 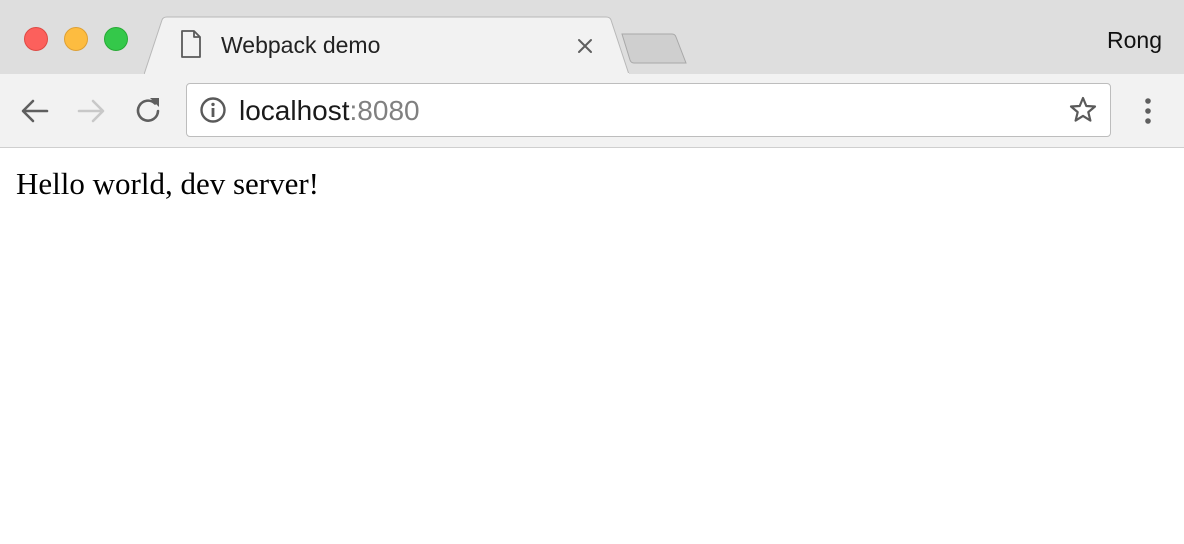 I want to click on tab-strip: Webpack demo Rong, so click(x=592, y=37).